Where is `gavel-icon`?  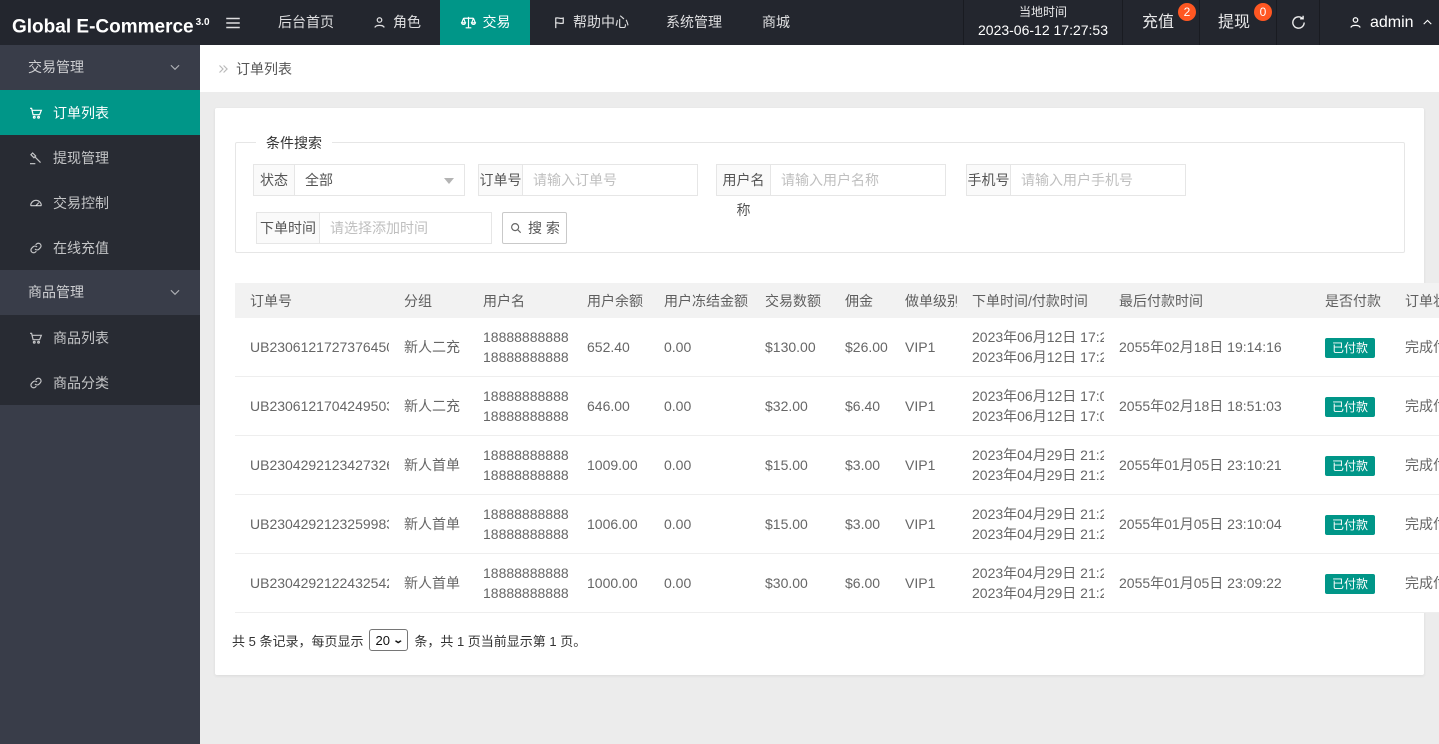 gavel-icon is located at coordinates (35, 157).